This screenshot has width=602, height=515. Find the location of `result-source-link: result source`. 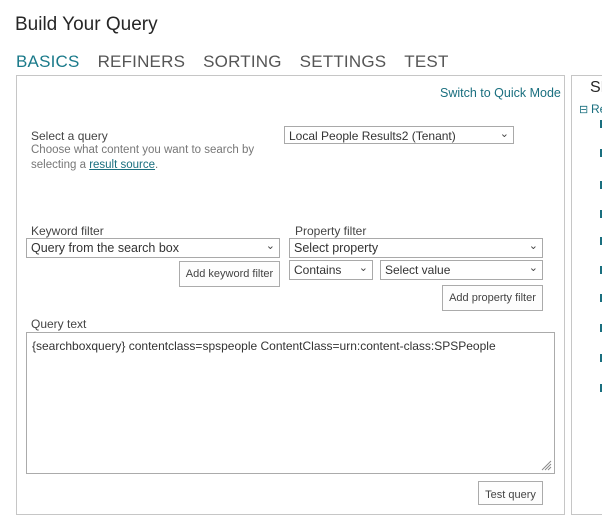

result-source-link: result source is located at coordinates (122, 165).